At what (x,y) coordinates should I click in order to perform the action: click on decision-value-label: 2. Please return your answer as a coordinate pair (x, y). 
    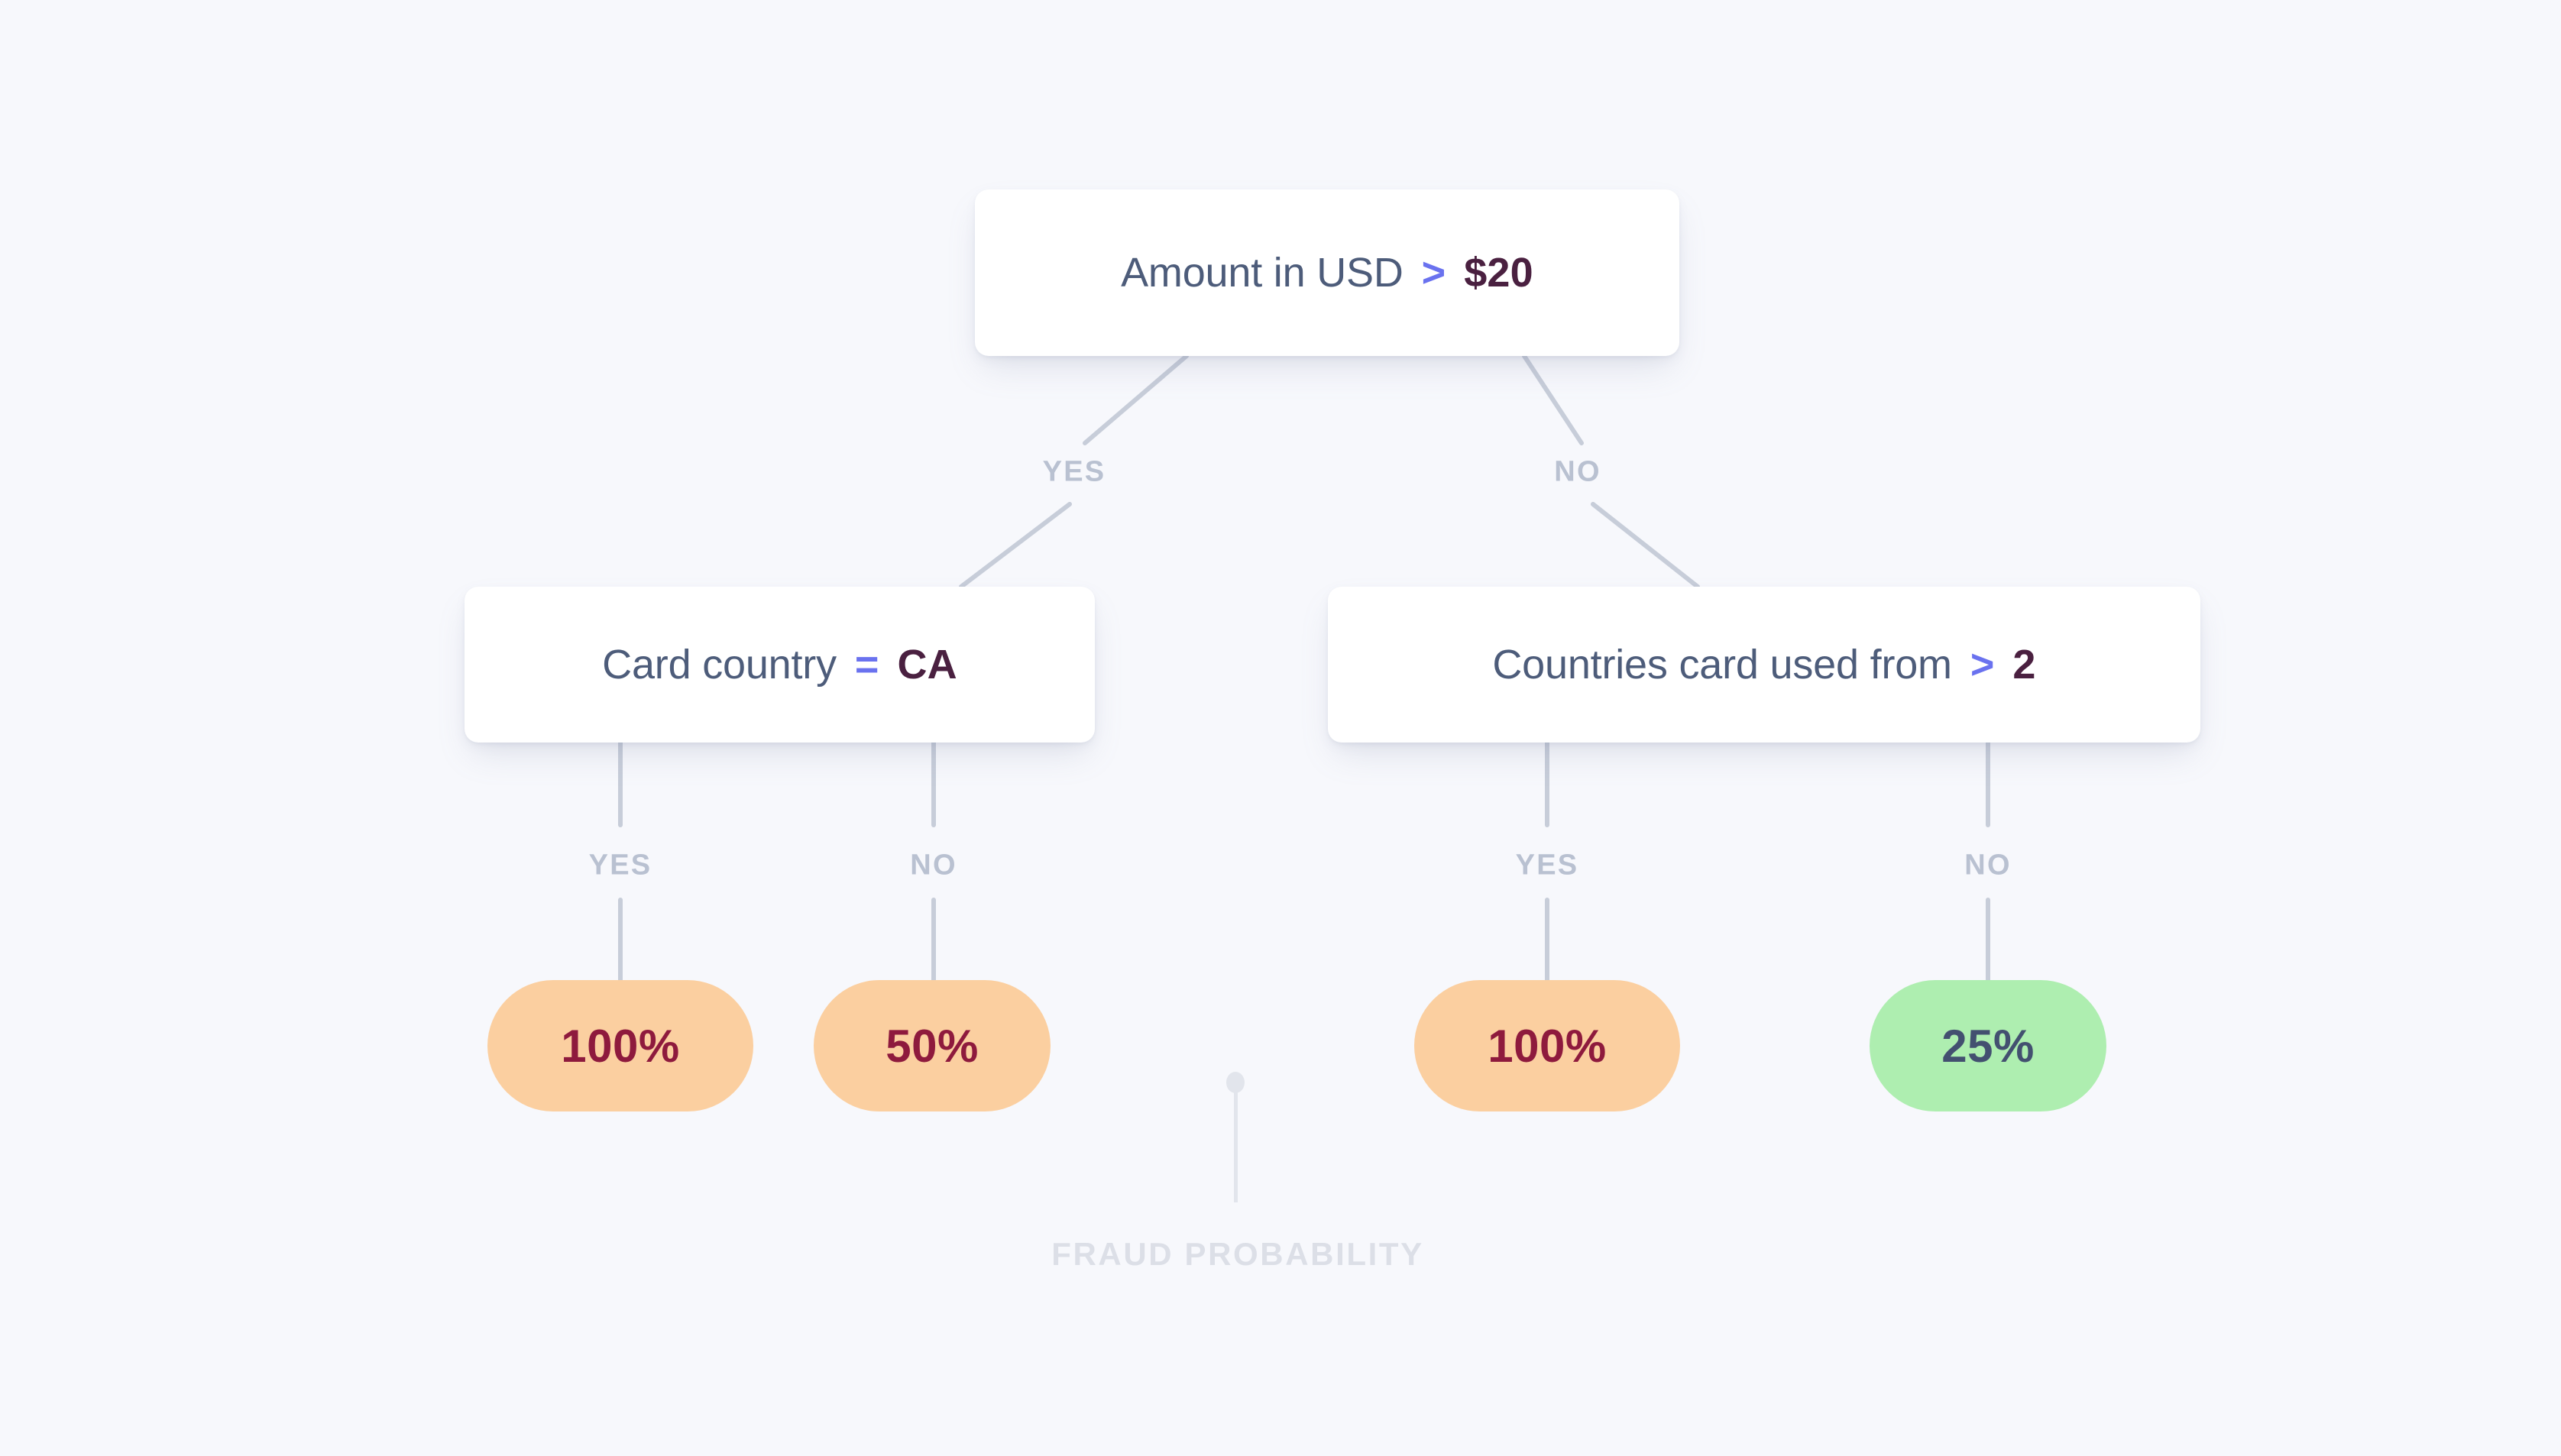
    Looking at the image, I should click on (2024, 665).